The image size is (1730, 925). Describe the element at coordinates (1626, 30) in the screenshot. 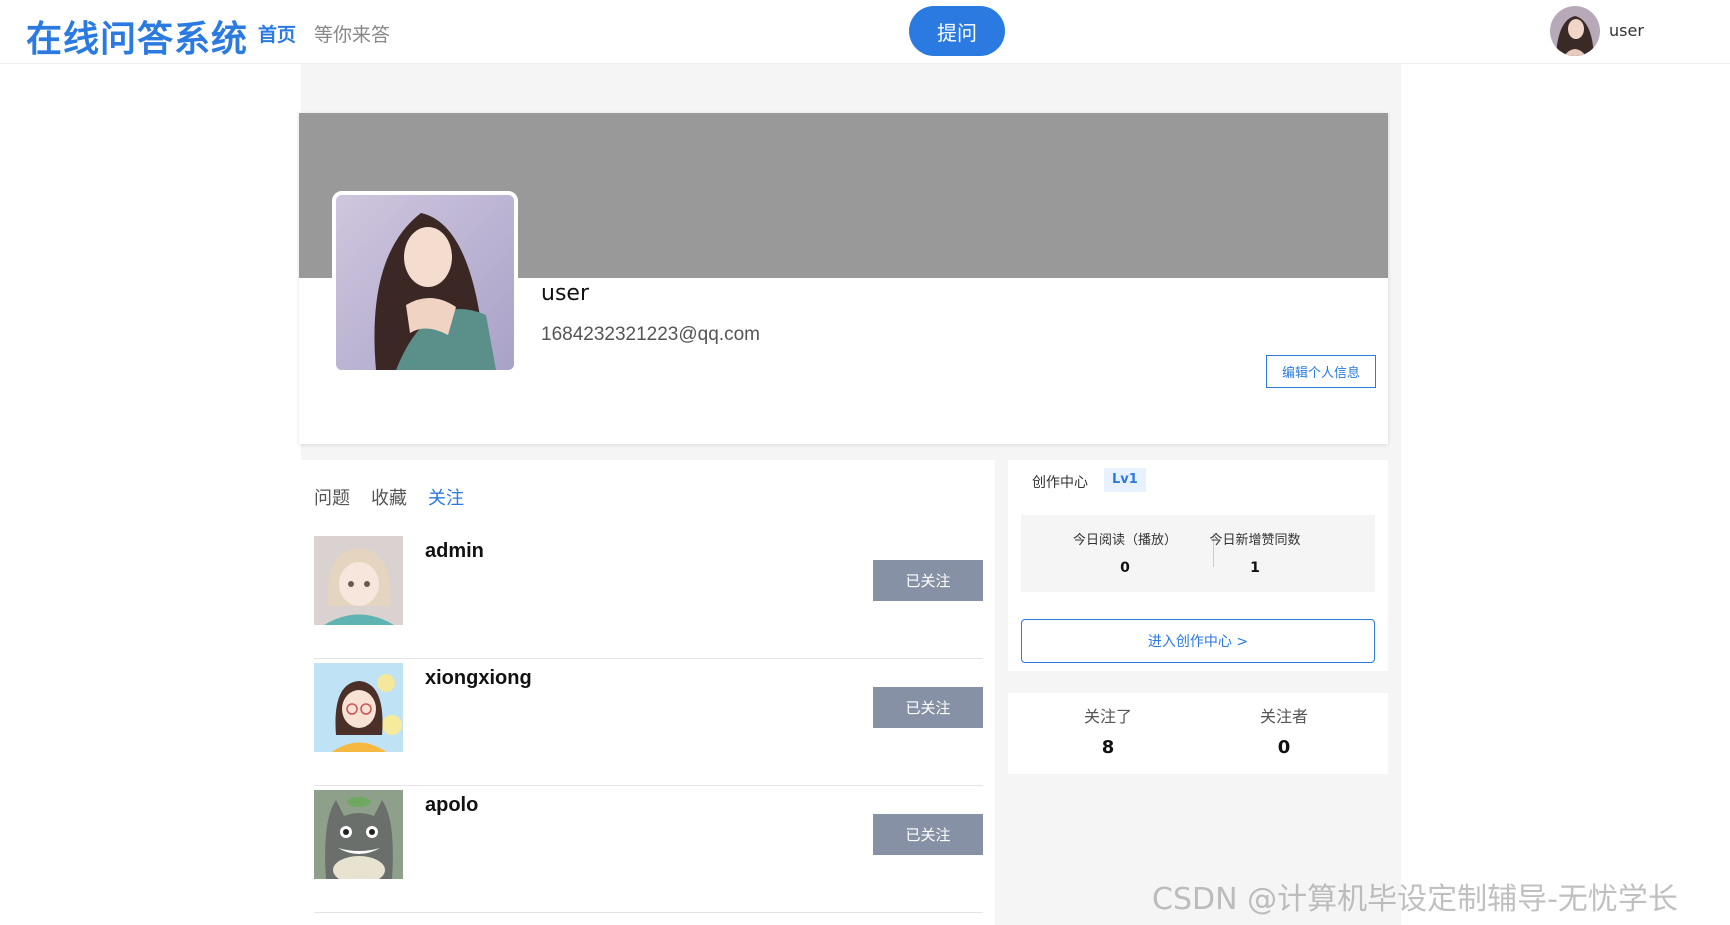

I see `header-username: user` at that location.